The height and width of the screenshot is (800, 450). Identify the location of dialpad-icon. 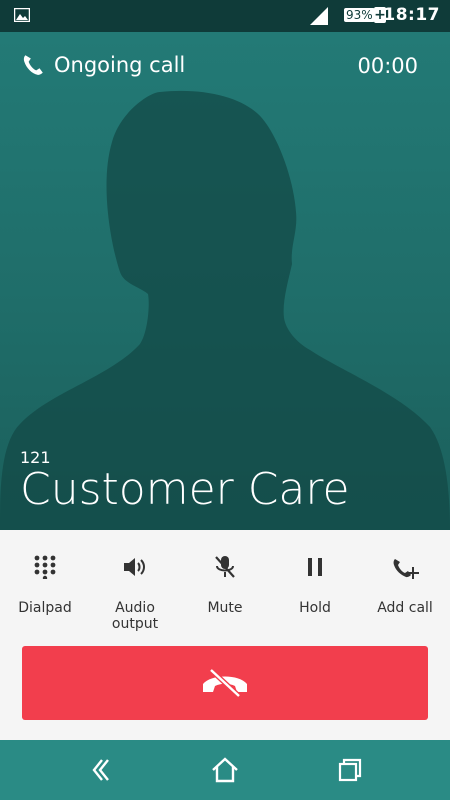
(45, 567).